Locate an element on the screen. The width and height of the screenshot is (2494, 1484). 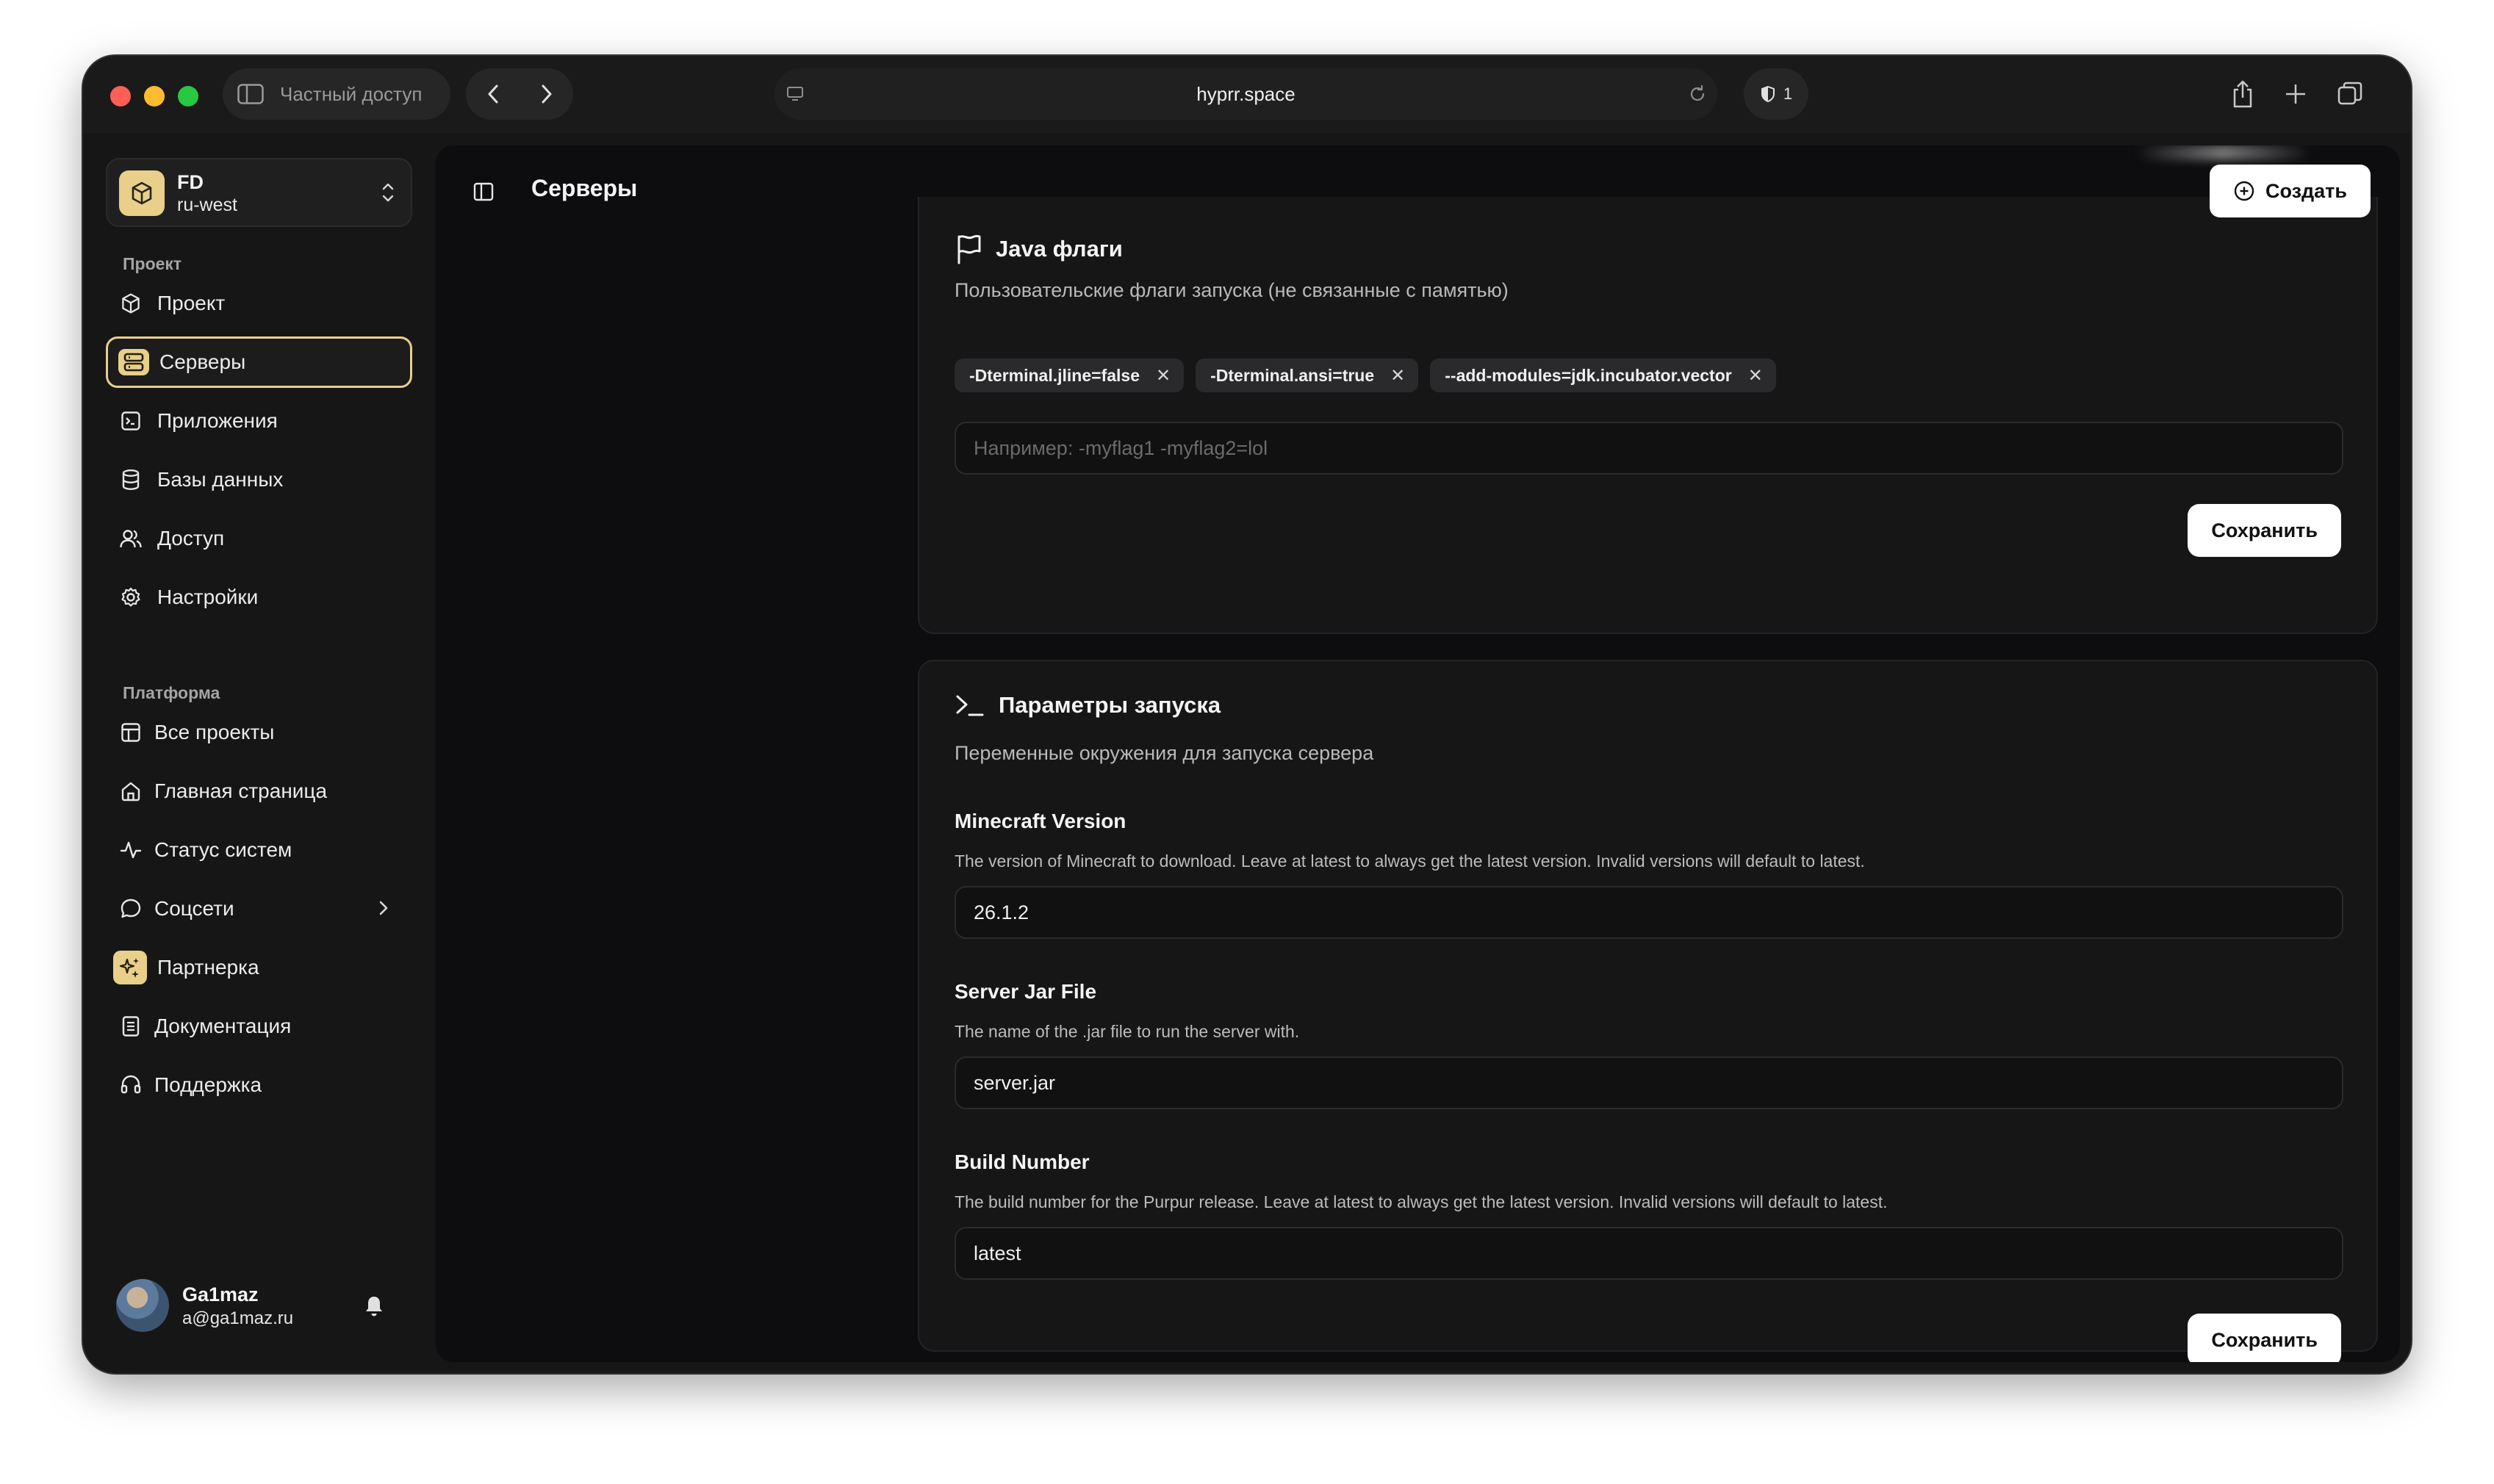
user-email: a@ga1maz.ru is located at coordinates (238, 1318).